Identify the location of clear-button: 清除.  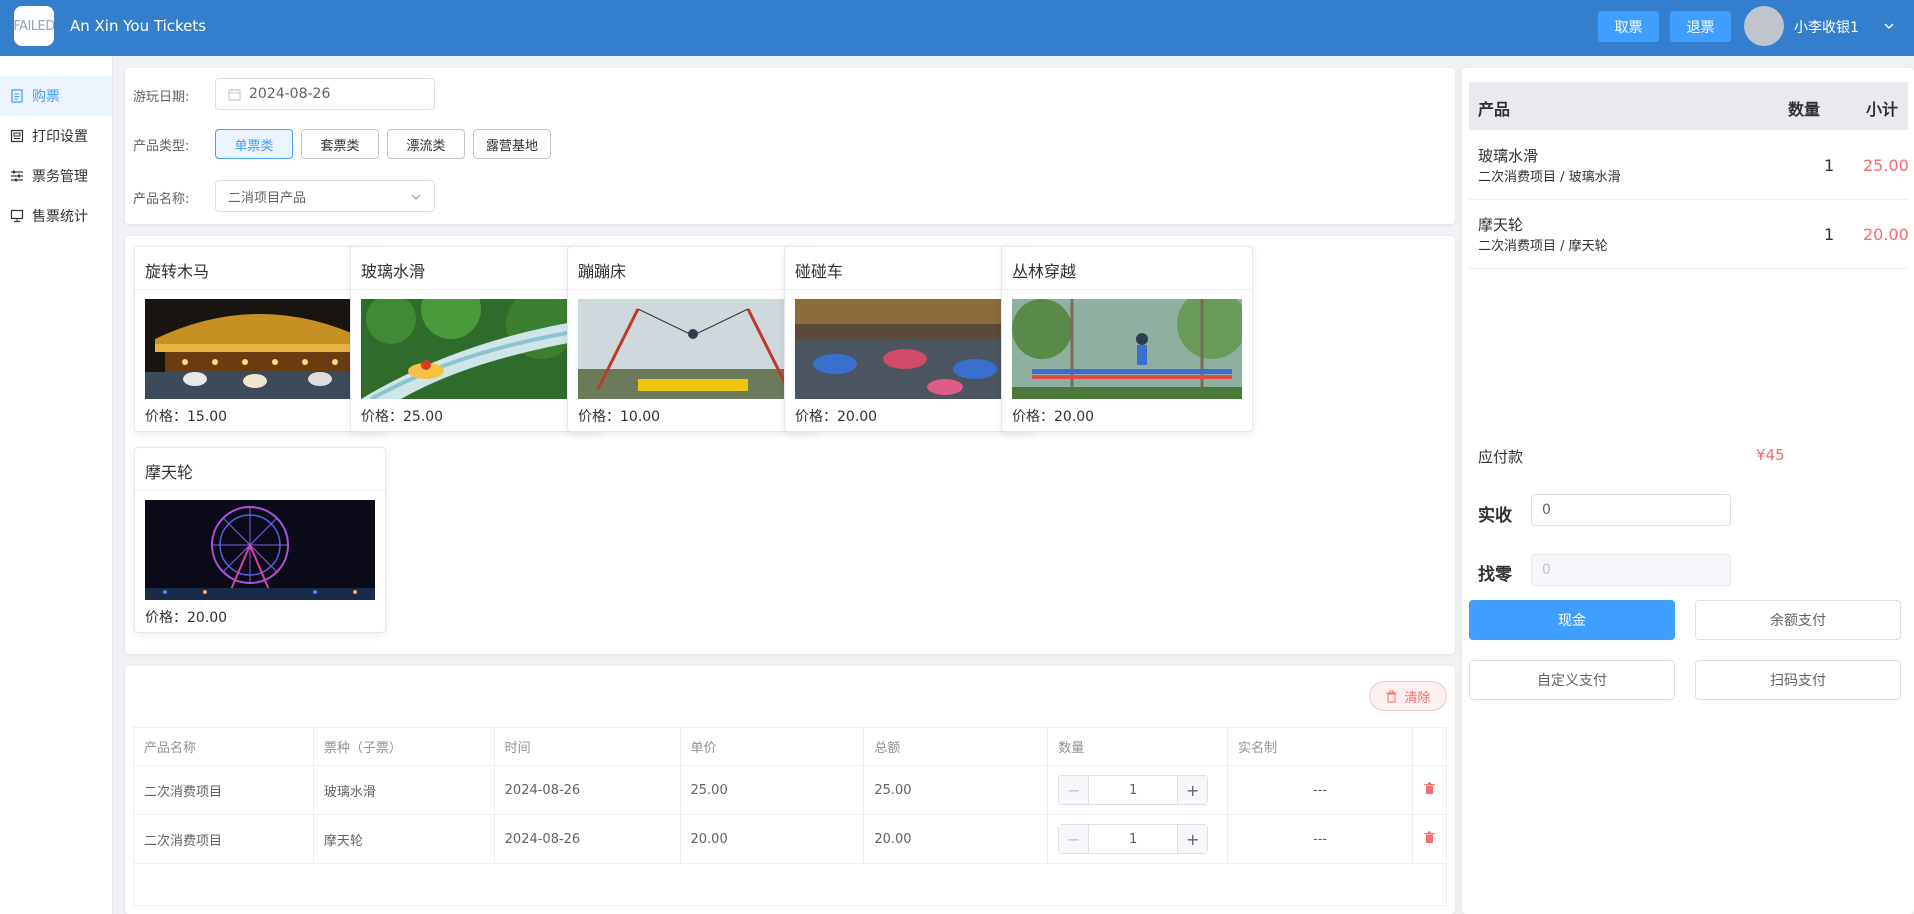
(1408, 696).